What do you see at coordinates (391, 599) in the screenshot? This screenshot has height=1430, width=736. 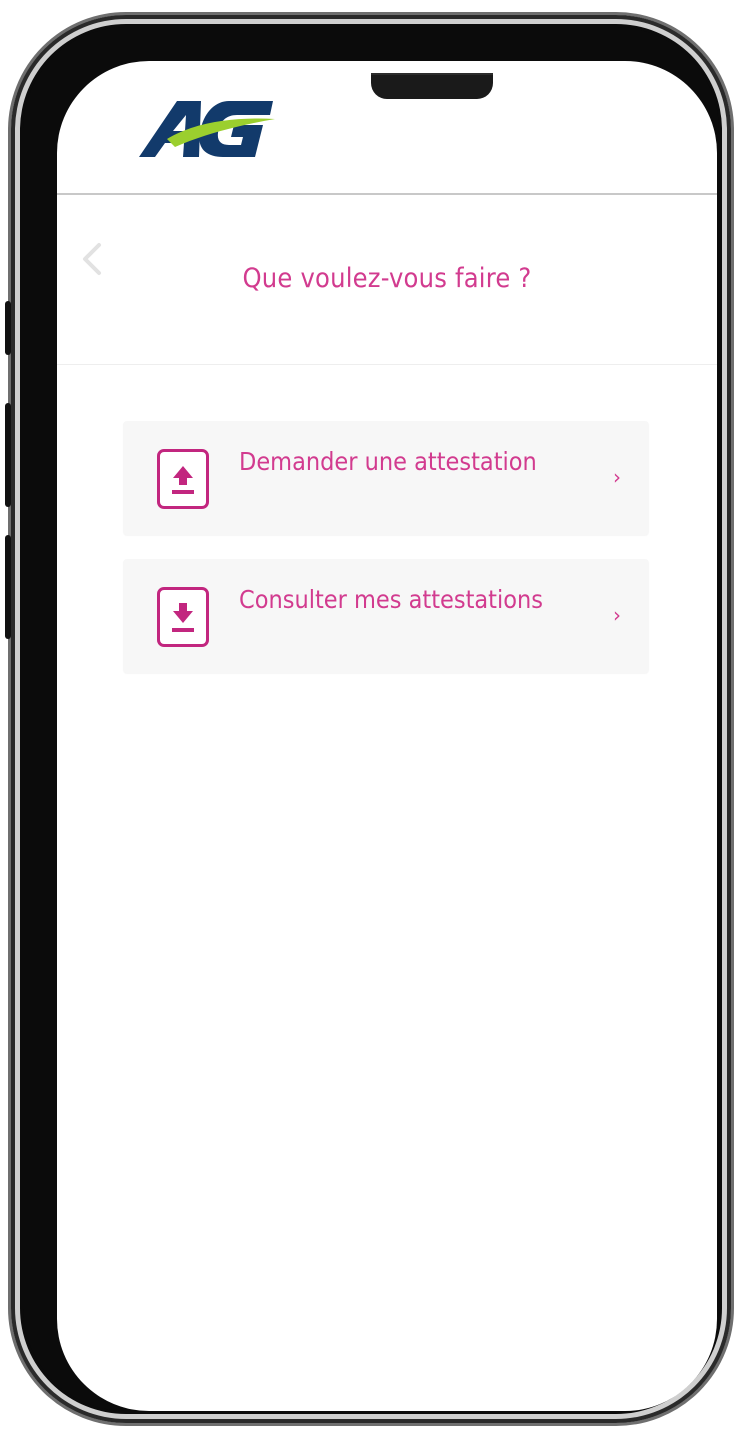 I see `view-certificates-label: Consulter mes attestations` at bounding box center [391, 599].